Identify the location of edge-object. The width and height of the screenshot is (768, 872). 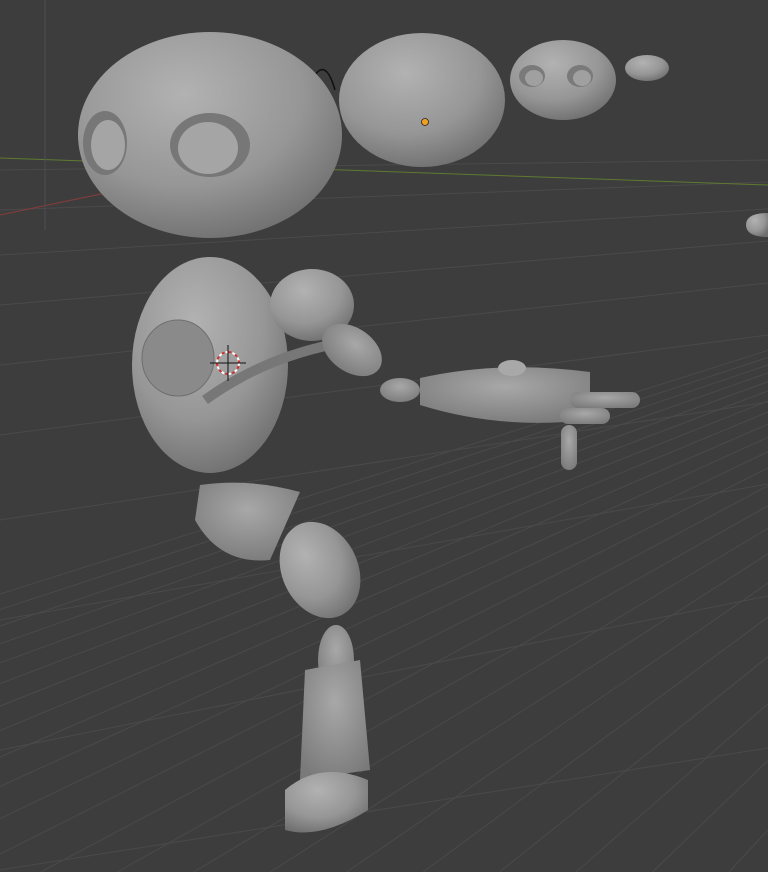
(757, 225).